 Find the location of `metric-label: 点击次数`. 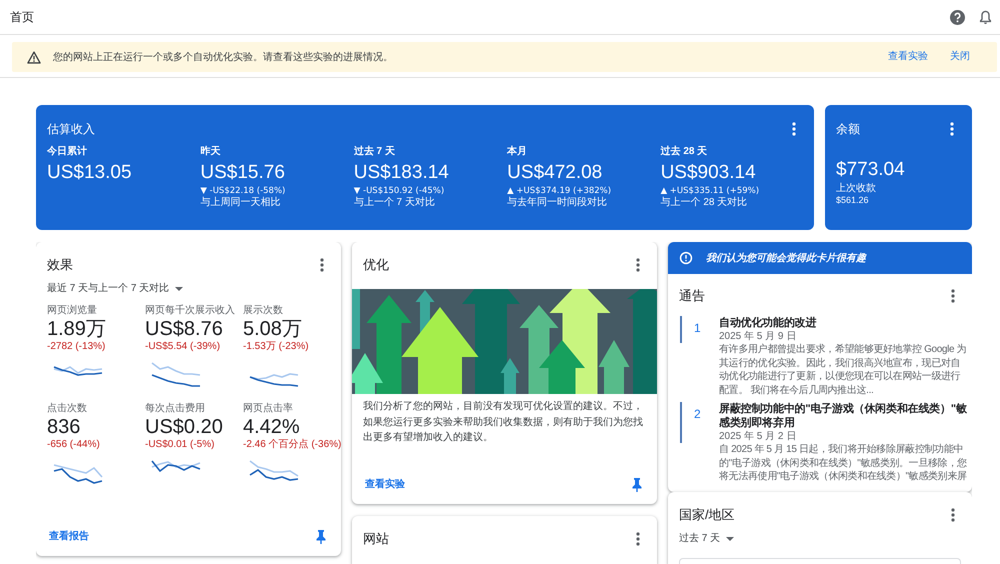

metric-label: 点击次数 is located at coordinates (67, 408).